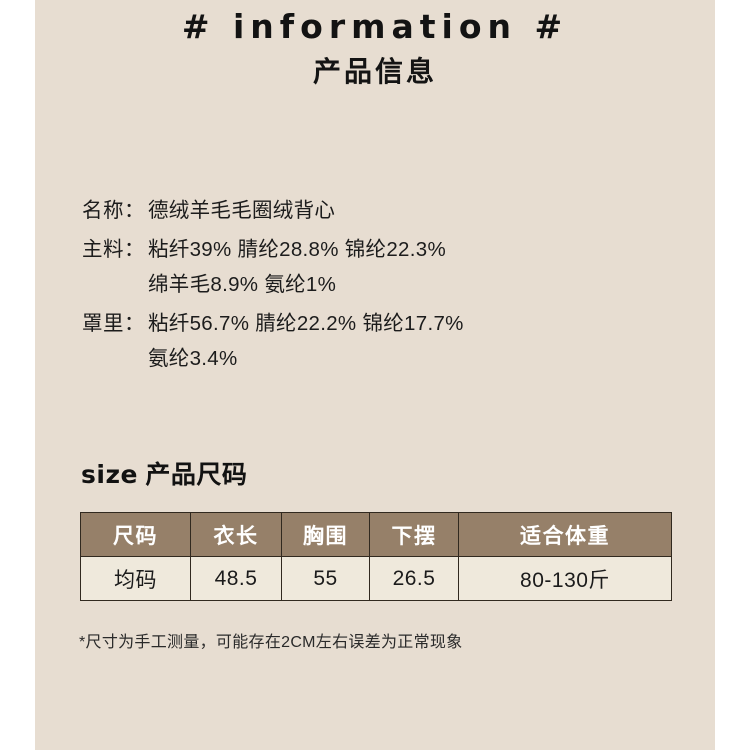 The width and height of the screenshot is (750, 750). I want to click on attribute-label: 主料：, so click(113, 250).